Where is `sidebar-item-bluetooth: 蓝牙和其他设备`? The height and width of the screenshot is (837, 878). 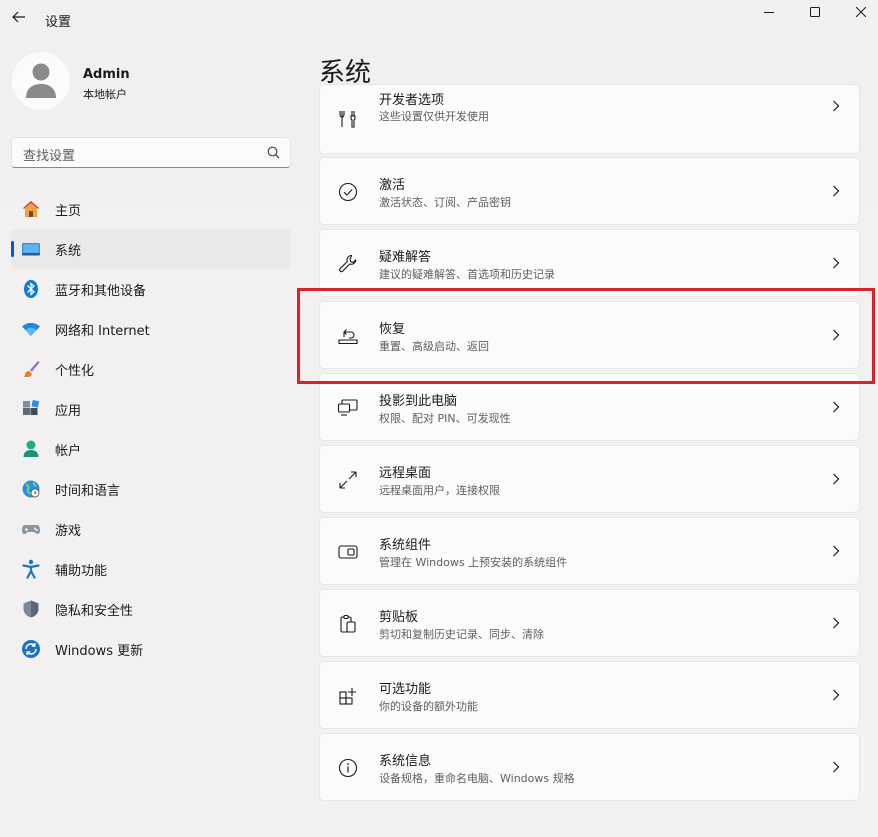
sidebar-item-bluetooth: 蓝牙和其他设备 is located at coordinates (151, 289).